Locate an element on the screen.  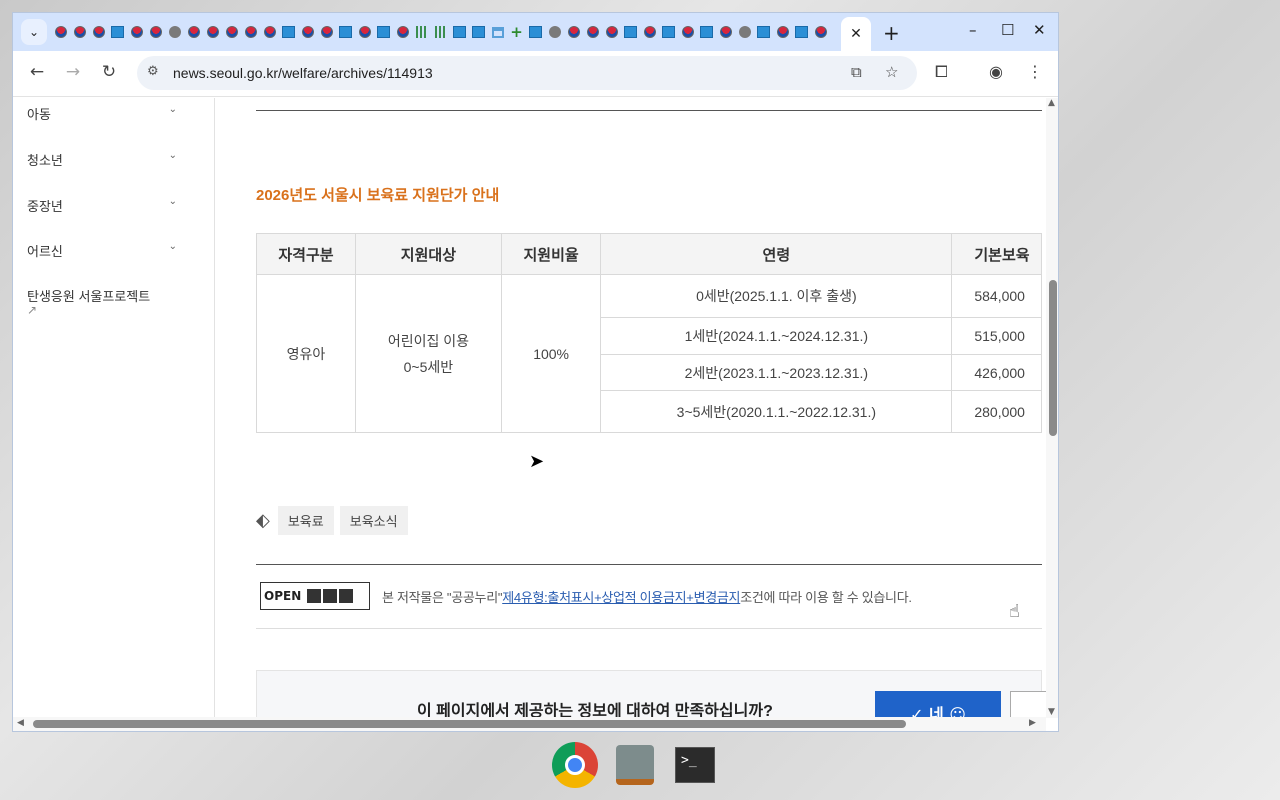
taskbar-stamp-app is located at coordinates (635, 765).